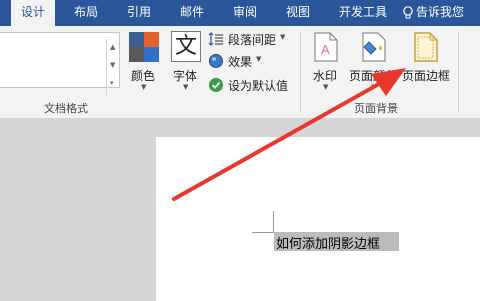 The width and height of the screenshot is (480, 301). Describe the element at coordinates (186, 46) in the screenshot. I see `font-icon: 文` at that location.